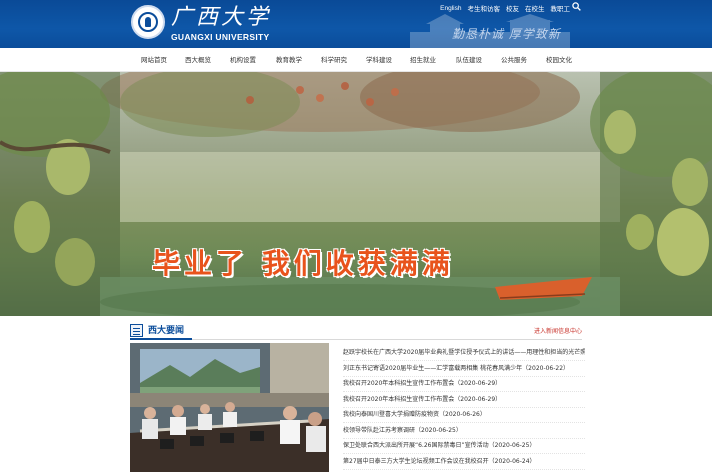 This screenshot has width=712, height=472. I want to click on logo-chinese-name: 广西大学, so click(219, 18).